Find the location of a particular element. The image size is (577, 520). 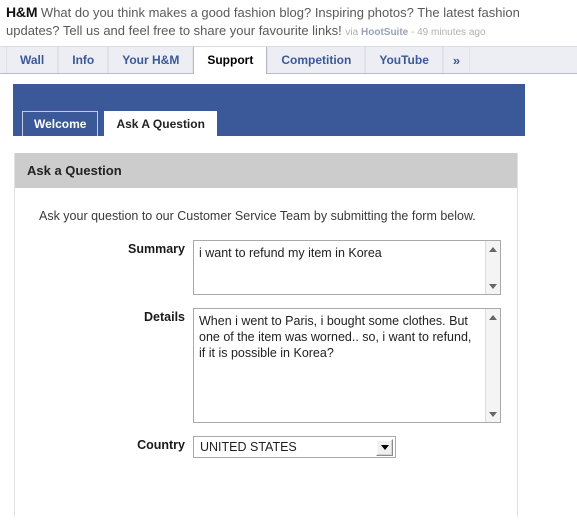

more-tabs-chevron-icon: » is located at coordinates (456, 60).